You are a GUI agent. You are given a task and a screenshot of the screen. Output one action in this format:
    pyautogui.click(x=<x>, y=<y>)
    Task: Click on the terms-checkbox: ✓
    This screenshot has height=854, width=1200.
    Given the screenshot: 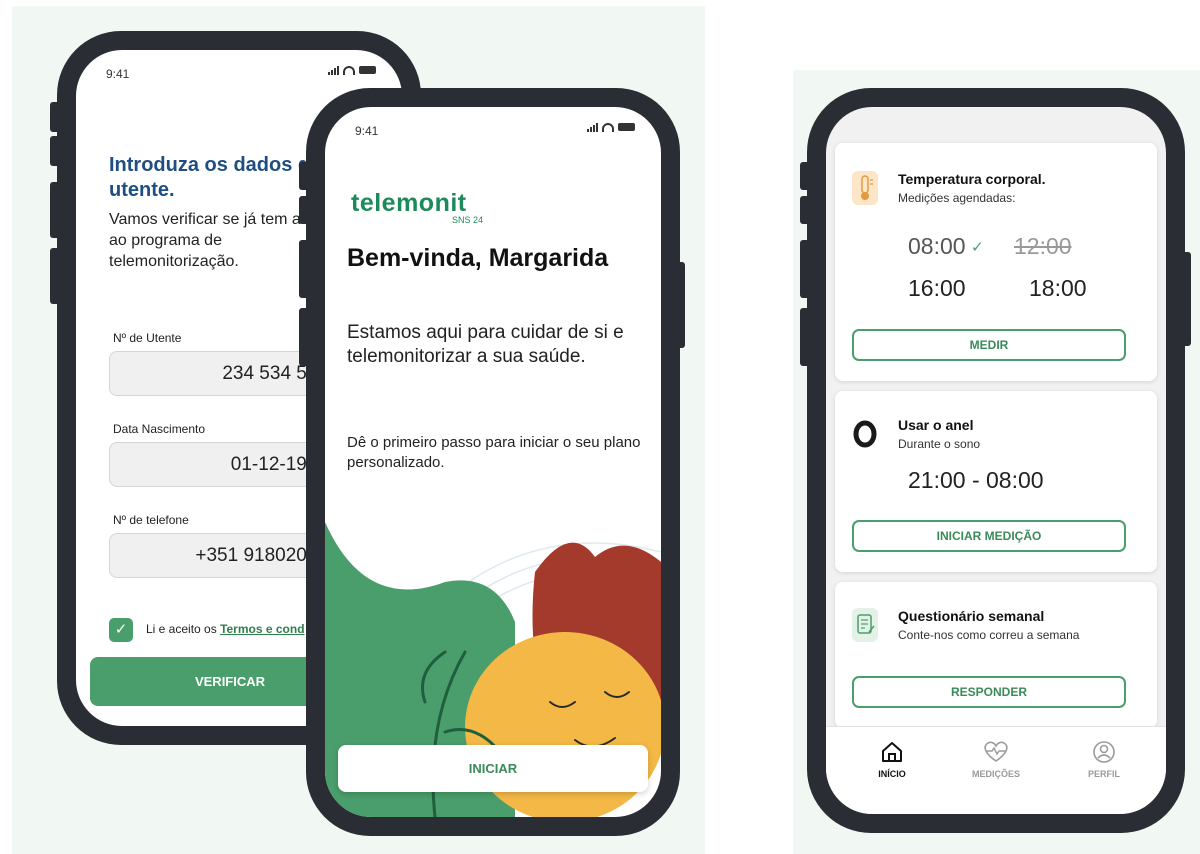 What is the action you would take?
    pyautogui.click(x=121, y=630)
    